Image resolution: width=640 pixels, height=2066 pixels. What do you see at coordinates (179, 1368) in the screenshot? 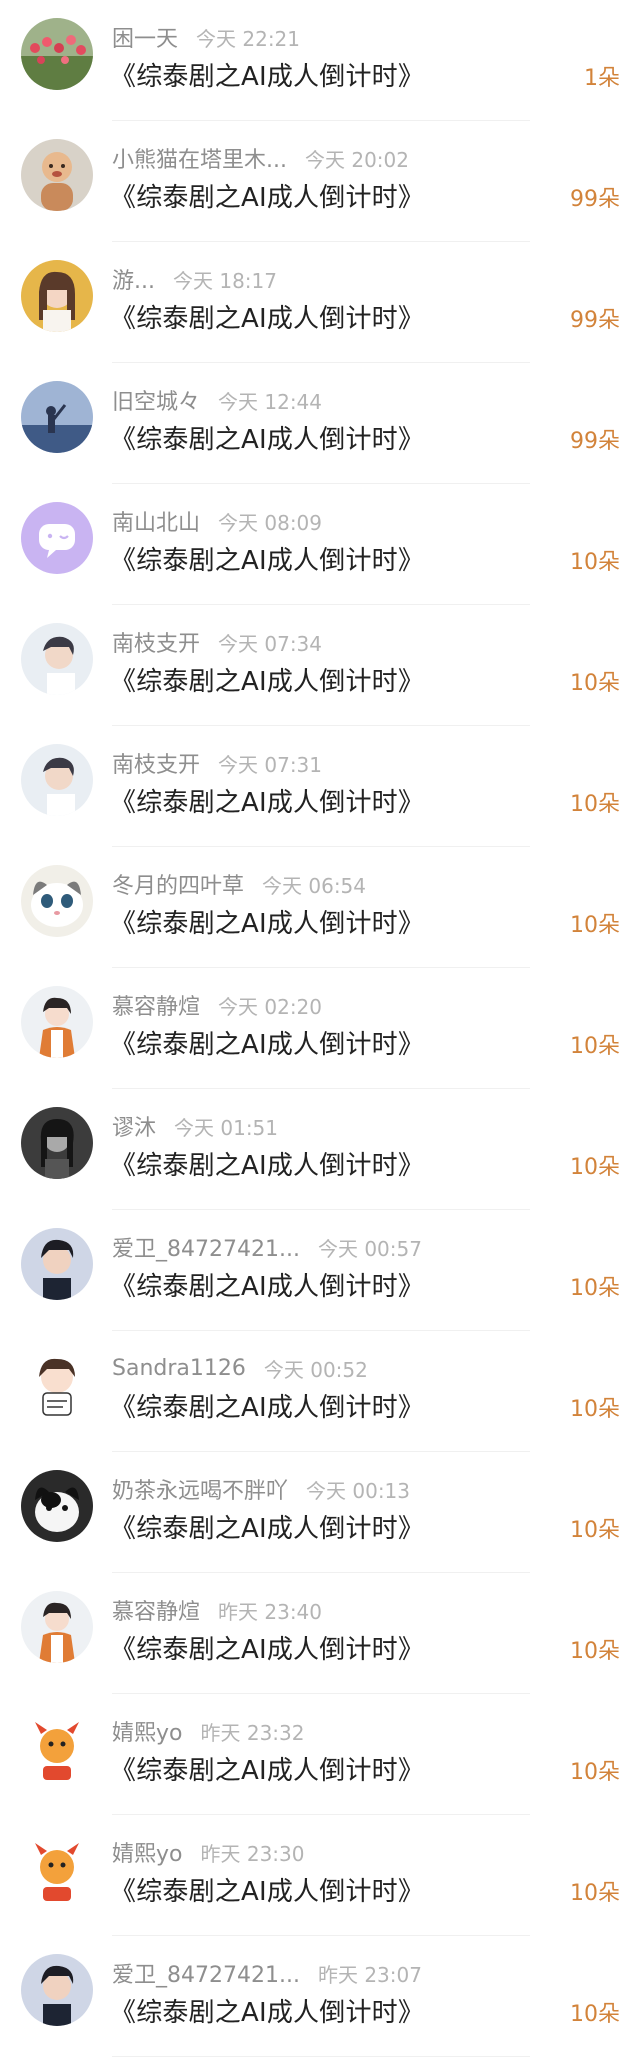
I see `user-name: Sandra1126` at bounding box center [179, 1368].